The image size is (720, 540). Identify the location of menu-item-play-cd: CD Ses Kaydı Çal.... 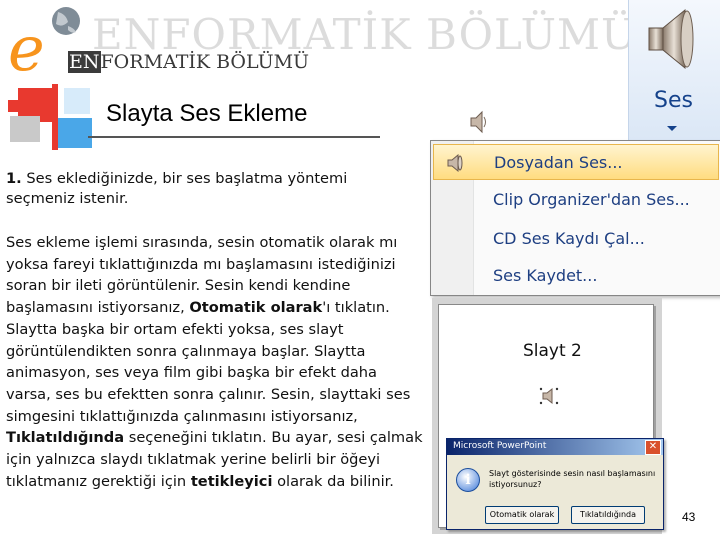
(576, 239).